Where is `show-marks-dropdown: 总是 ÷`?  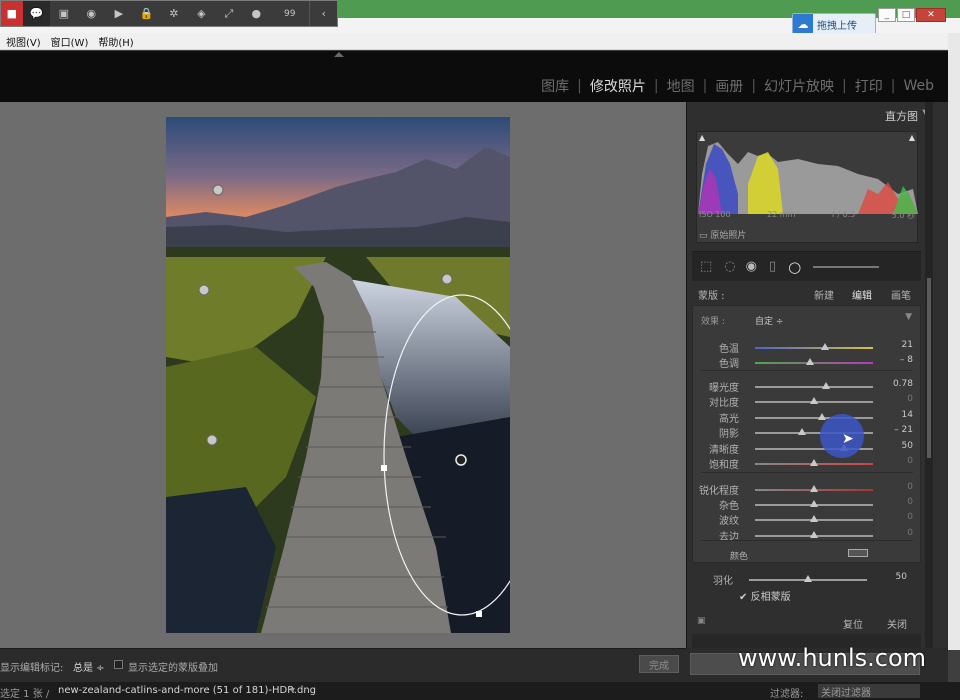 show-marks-dropdown: 总是 ÷ is located at coordinates (89, 666).